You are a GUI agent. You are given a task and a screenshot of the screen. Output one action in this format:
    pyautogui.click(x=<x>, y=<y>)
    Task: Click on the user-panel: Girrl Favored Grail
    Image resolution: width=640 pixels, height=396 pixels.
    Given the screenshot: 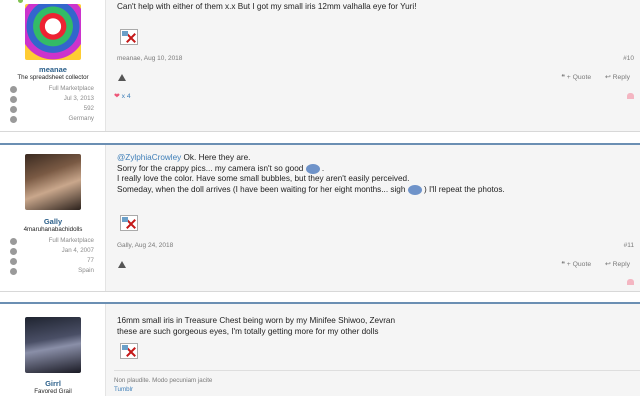 What is the action you would take?
    pyautogui.click(x=53, y=350)
    